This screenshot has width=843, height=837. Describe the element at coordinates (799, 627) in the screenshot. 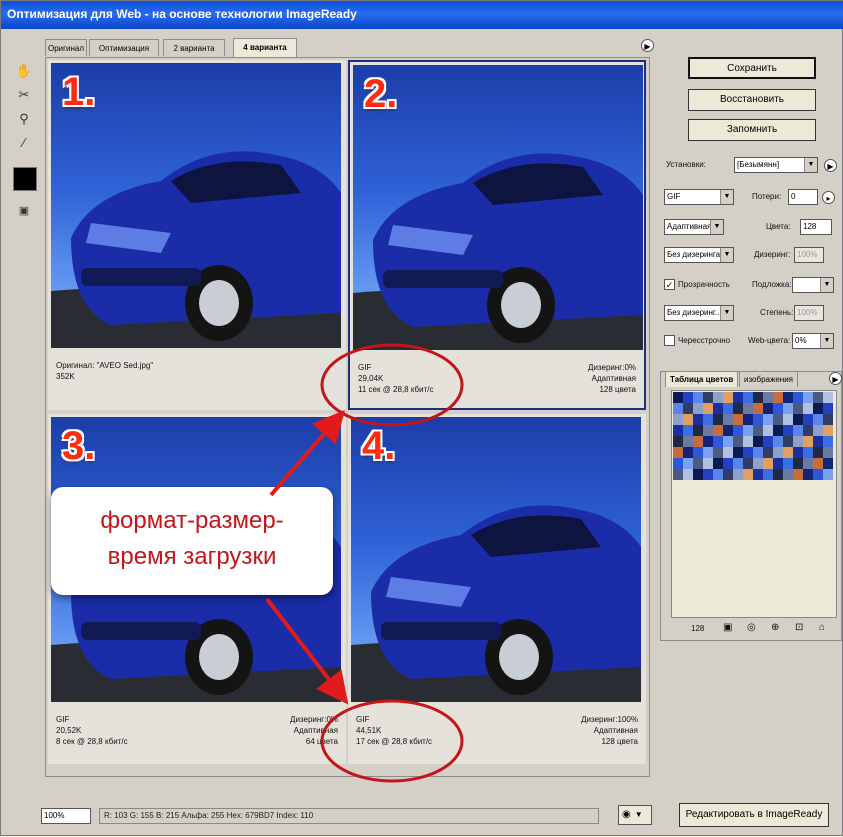

I see `new-color-icon: ⊡` at that location.